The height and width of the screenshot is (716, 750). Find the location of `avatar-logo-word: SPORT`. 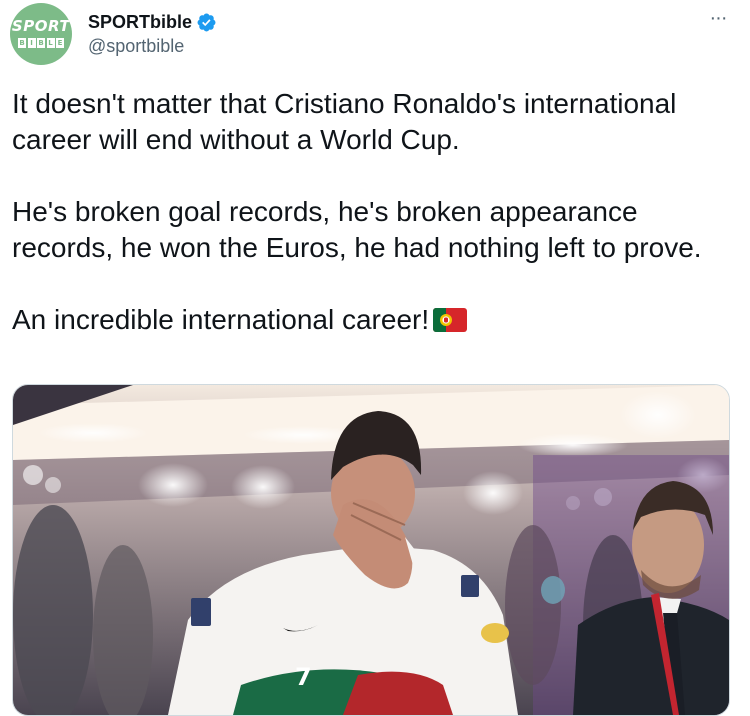

avatar-logo-word: SPORT is located at coordinates (41, 26).